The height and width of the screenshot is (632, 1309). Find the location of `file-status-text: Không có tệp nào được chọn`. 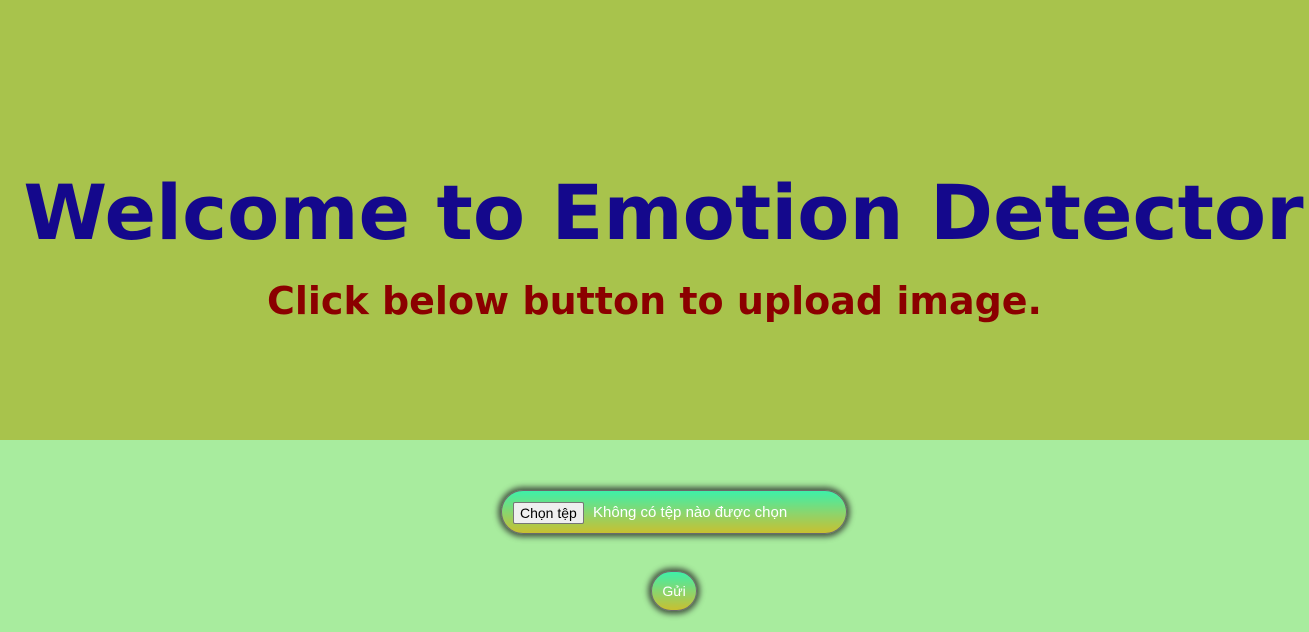

file-status-text: Không có tệp nào được chọn is located at coordinates (690, 512).